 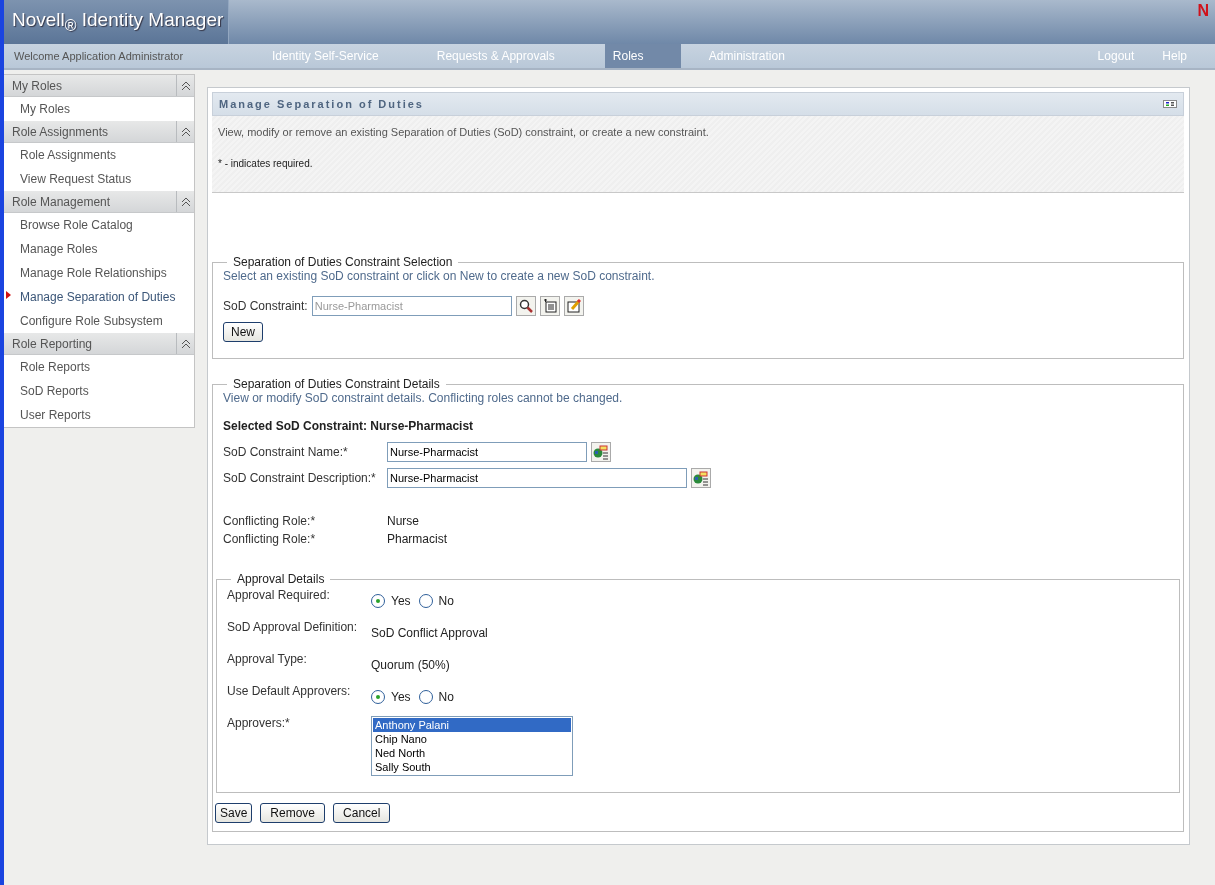 What do you see at coordinates (99, 109) in the screenshot?
I see `sidebar-item: My Roles` at bounding box center [99, 109].